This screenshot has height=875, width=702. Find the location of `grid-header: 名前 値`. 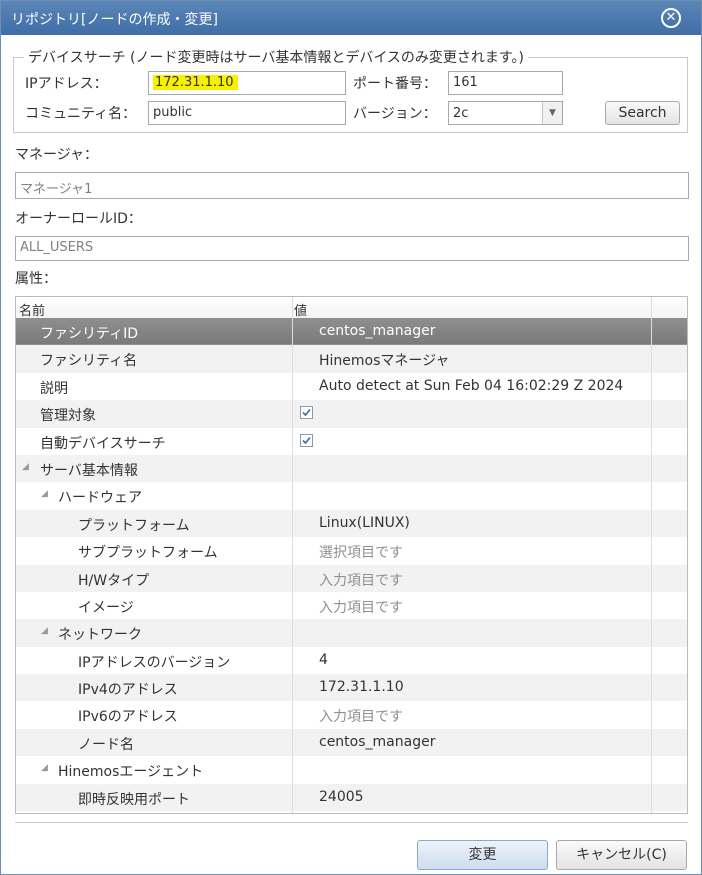

grid-header: 名前 値 is located at coordinates (351, 308).